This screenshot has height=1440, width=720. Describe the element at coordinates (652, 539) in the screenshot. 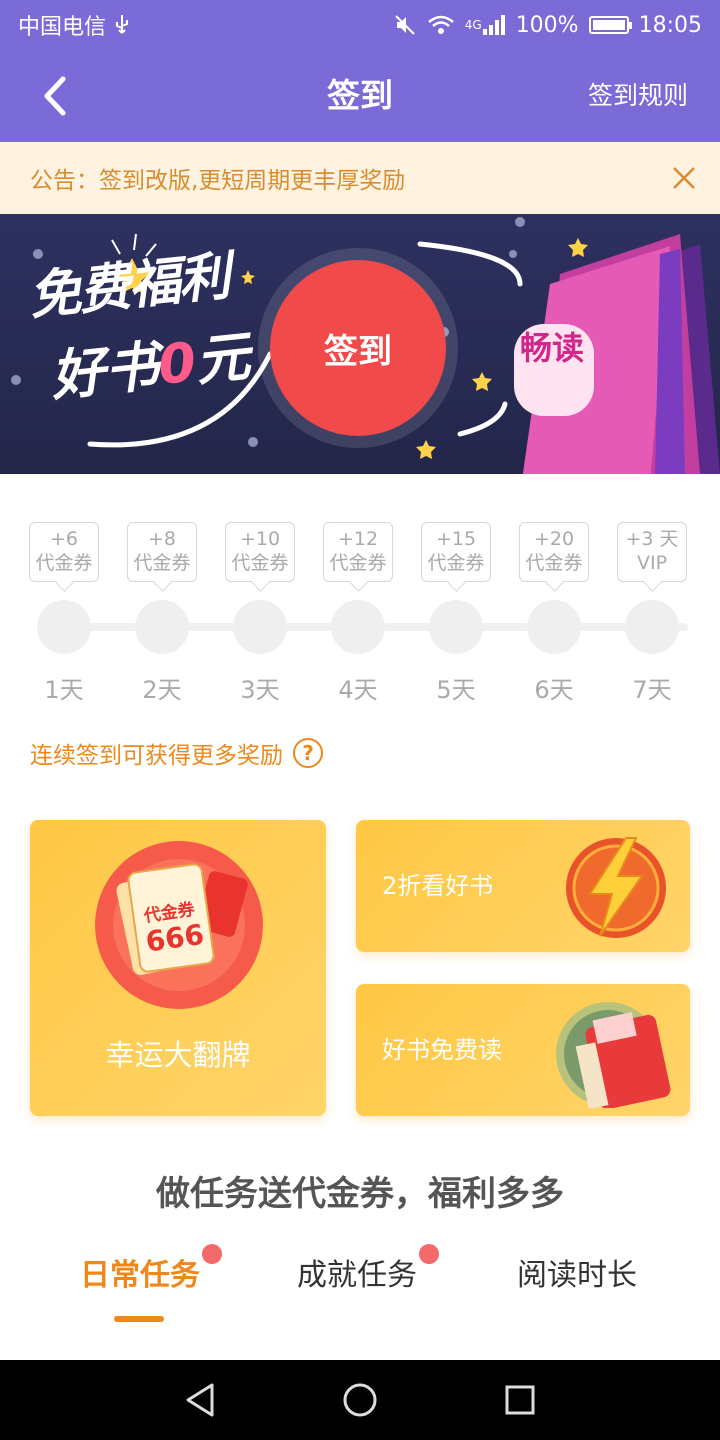

I see `reward-amount: +3 天` at that location.